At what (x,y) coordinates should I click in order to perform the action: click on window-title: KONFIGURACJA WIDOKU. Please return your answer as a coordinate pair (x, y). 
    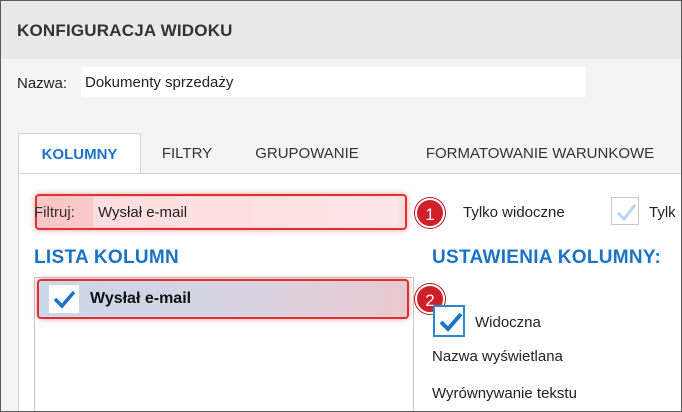
    Looking at the image, I should click on (125, 30).